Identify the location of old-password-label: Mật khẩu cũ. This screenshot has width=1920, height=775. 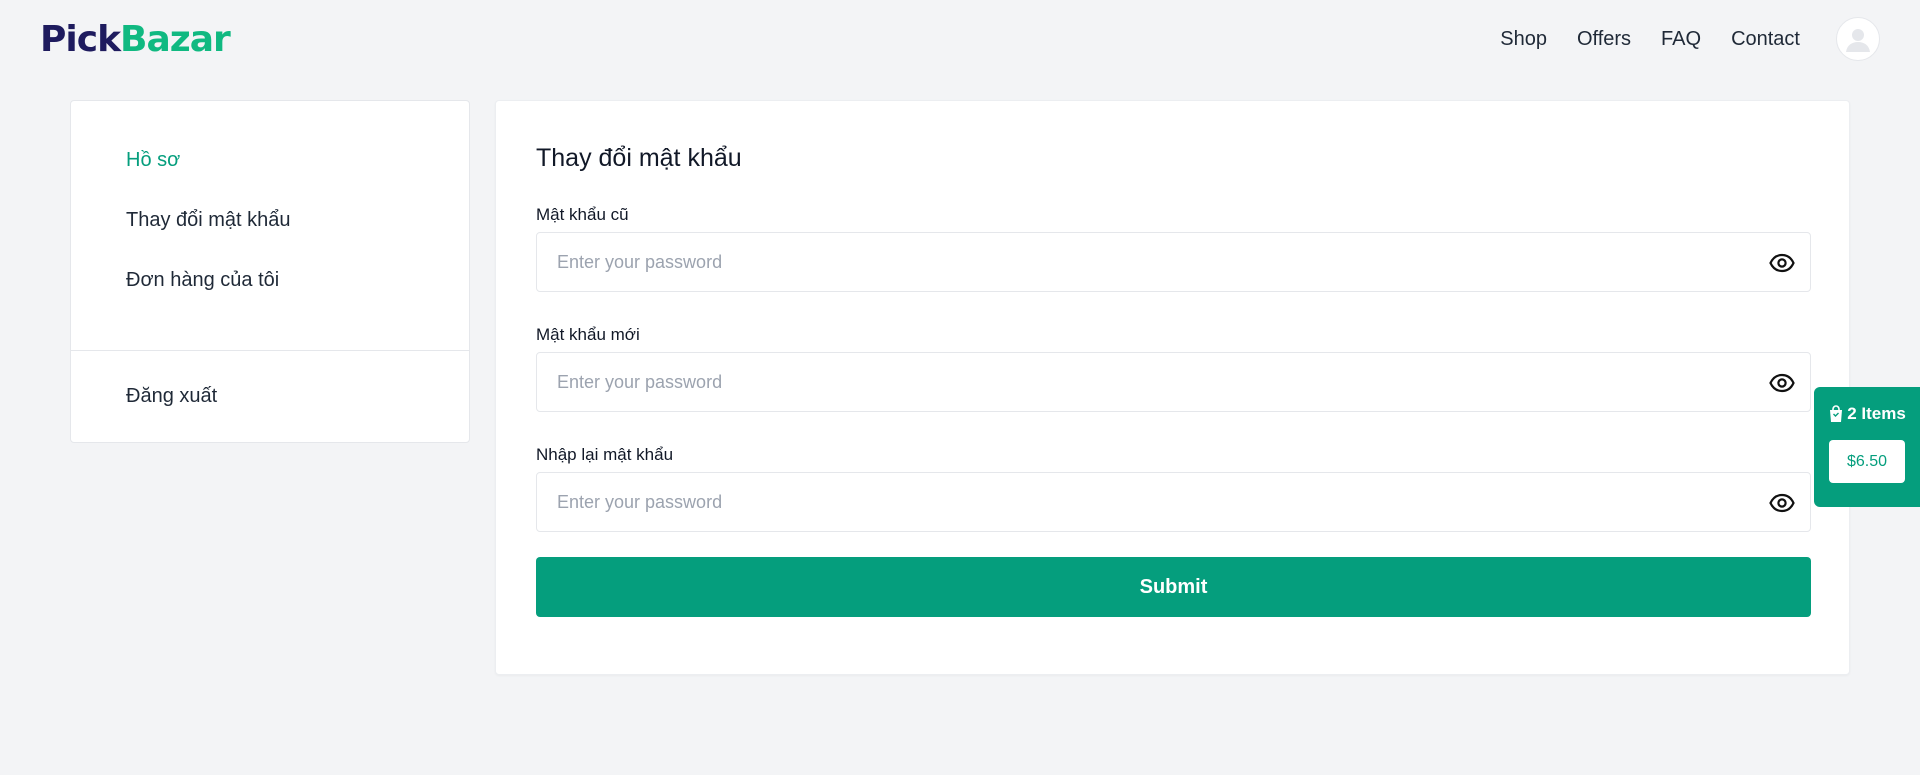
(582, 214).